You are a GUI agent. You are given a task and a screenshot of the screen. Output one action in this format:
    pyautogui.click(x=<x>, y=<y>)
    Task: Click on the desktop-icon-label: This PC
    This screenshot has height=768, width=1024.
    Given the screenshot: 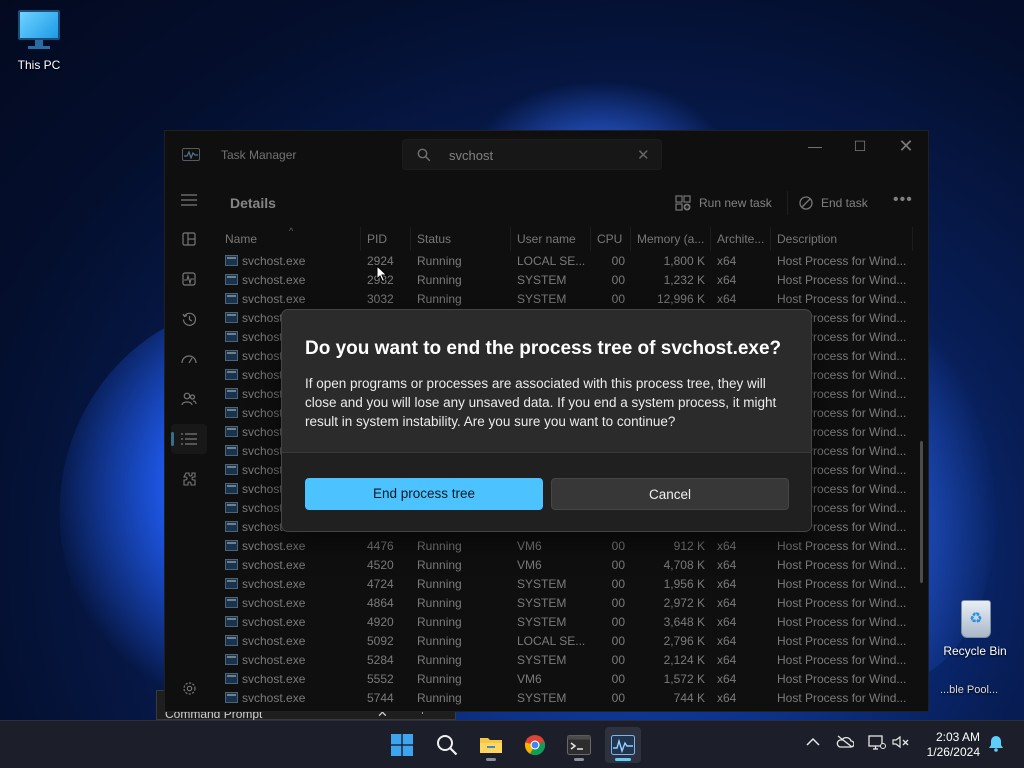 What is the action you would take?
    pyautogui.click(x=39, y=65)
    